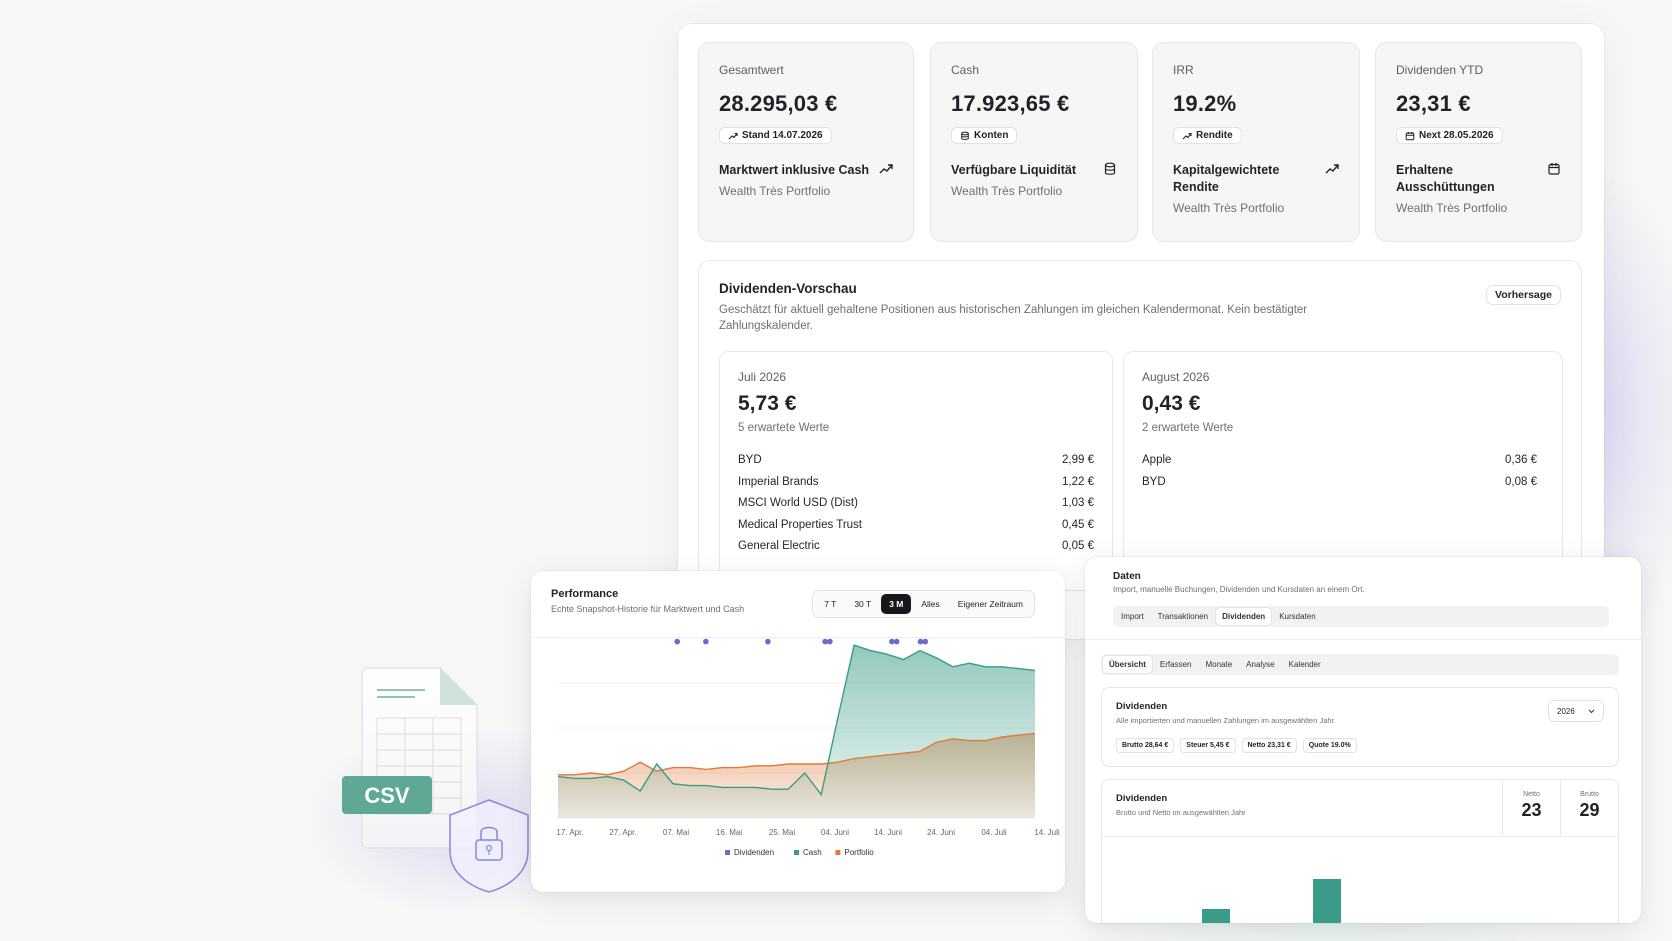  Describe the element at coordinates (1260, 664) in the screenshot. I see `subtab-analyse: Analyse` at that location.